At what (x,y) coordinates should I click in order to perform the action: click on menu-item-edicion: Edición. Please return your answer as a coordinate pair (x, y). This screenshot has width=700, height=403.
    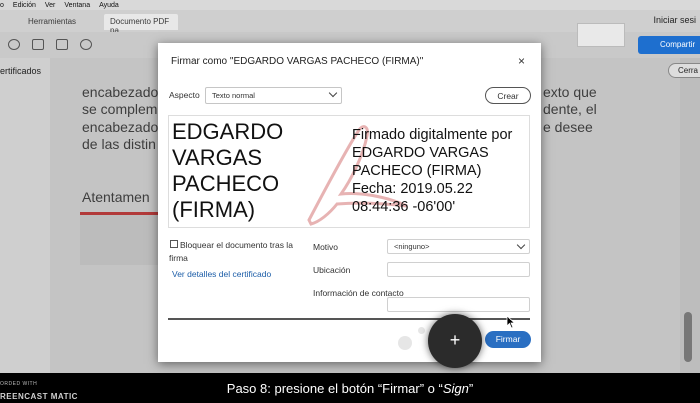
    Looking at the image, I should click on (24, 5).